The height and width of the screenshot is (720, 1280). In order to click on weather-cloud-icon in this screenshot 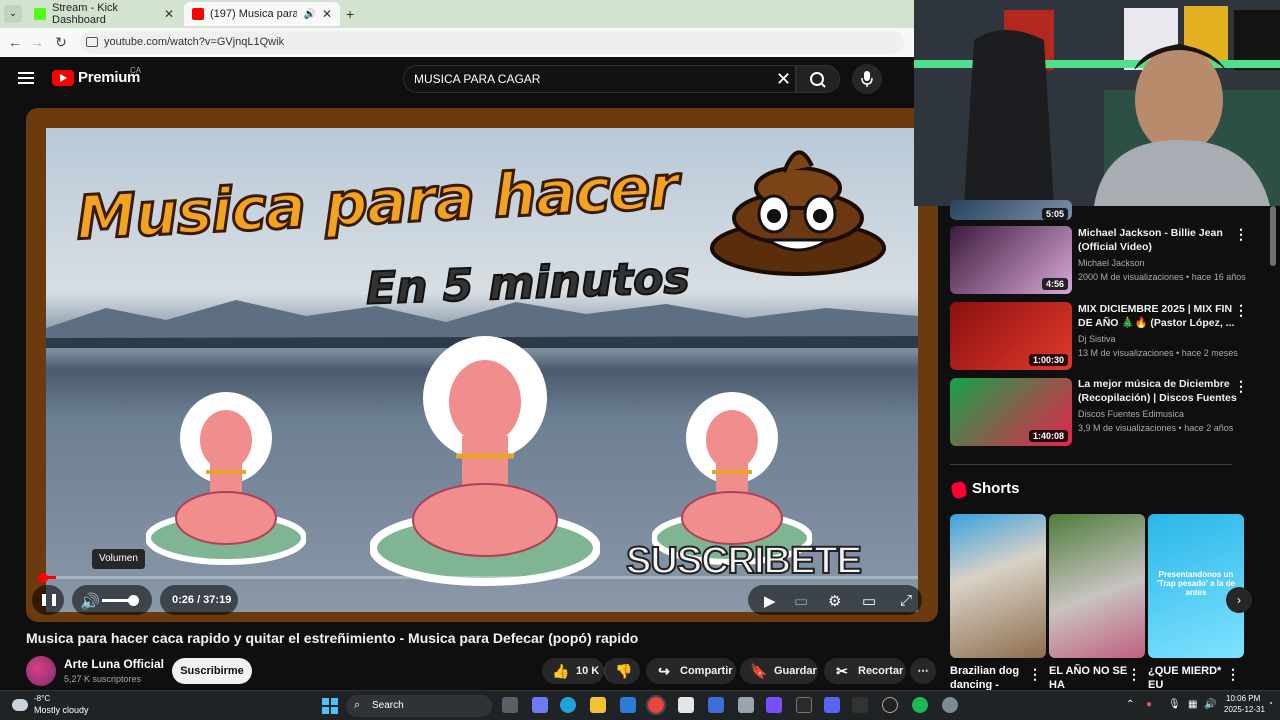, I will do `click(20, 705)`.